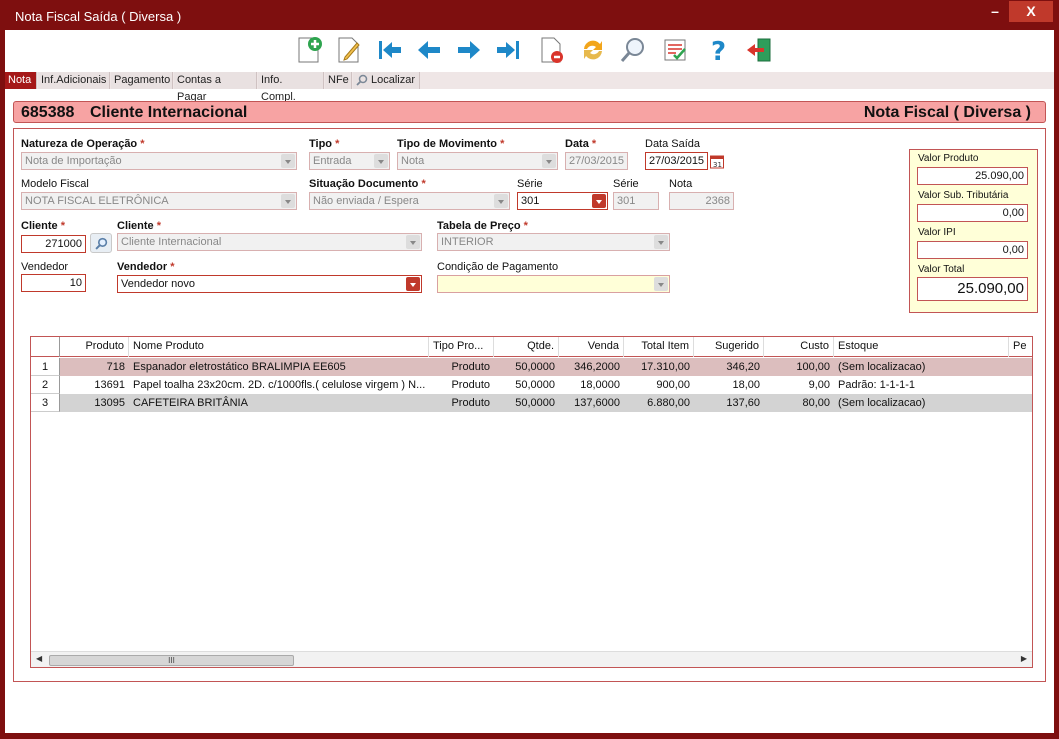  What do you see at coordinates (279, 347) in the screenshot?
I see `col-nome-produto: Nome Produto` at bounding box center [279, 347].